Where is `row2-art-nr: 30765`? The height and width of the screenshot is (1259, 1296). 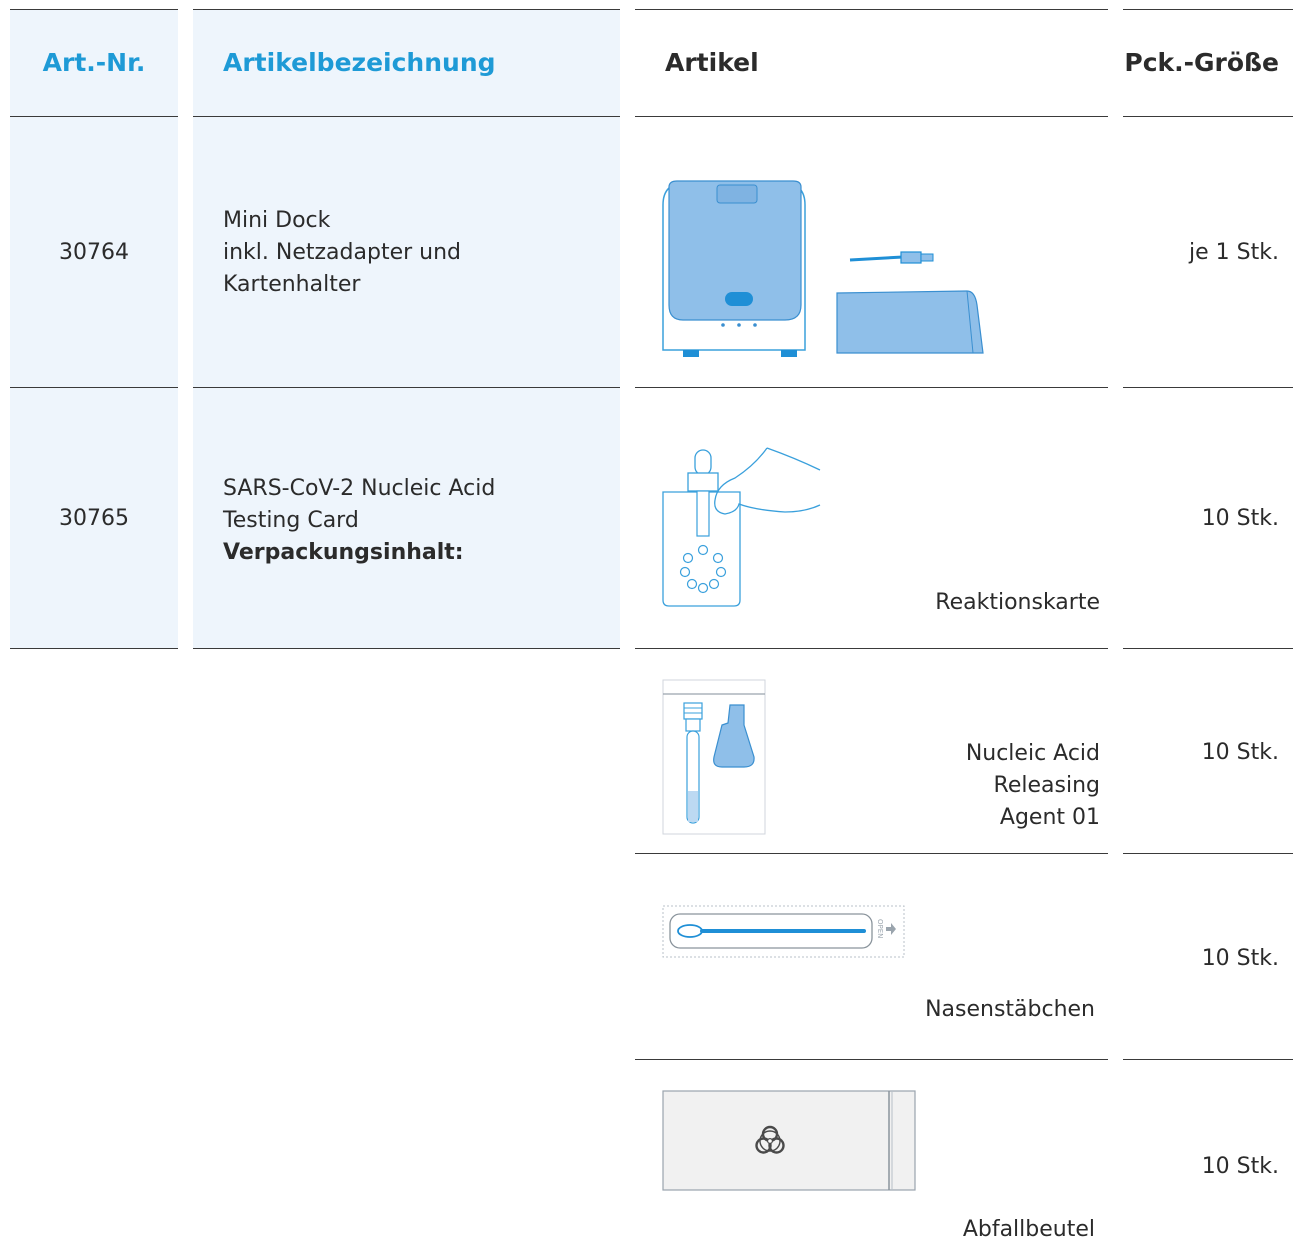 row2-art-nr: 30765 is located at coordinates (94, 518).